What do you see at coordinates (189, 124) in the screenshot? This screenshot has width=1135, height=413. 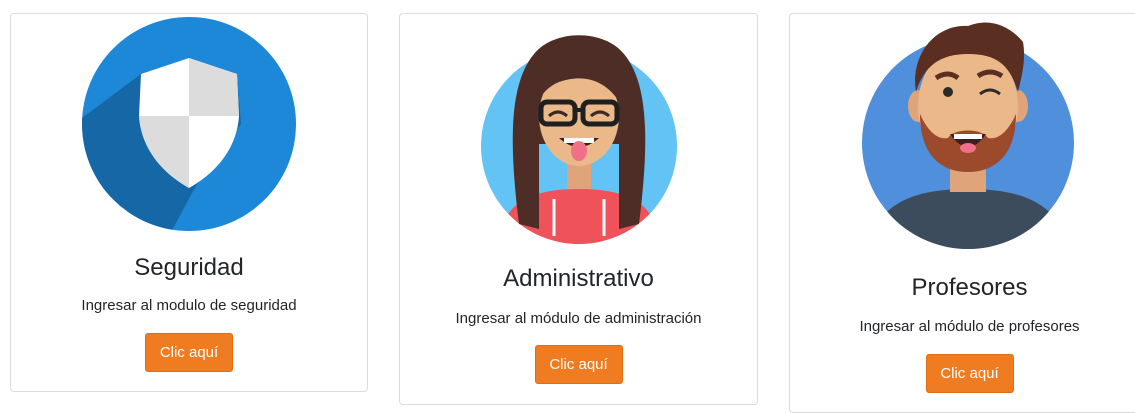 I see `shield-icon` at bounding box center [189, 124].